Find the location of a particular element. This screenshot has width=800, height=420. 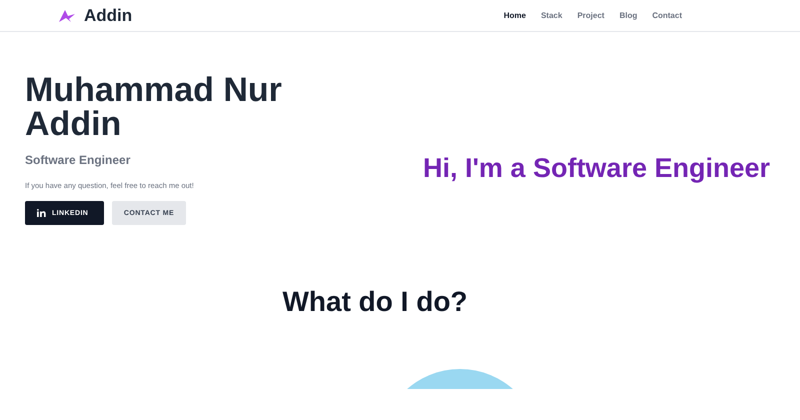

role-subtitle: Software Engineer is located at coordinates (78, 160).